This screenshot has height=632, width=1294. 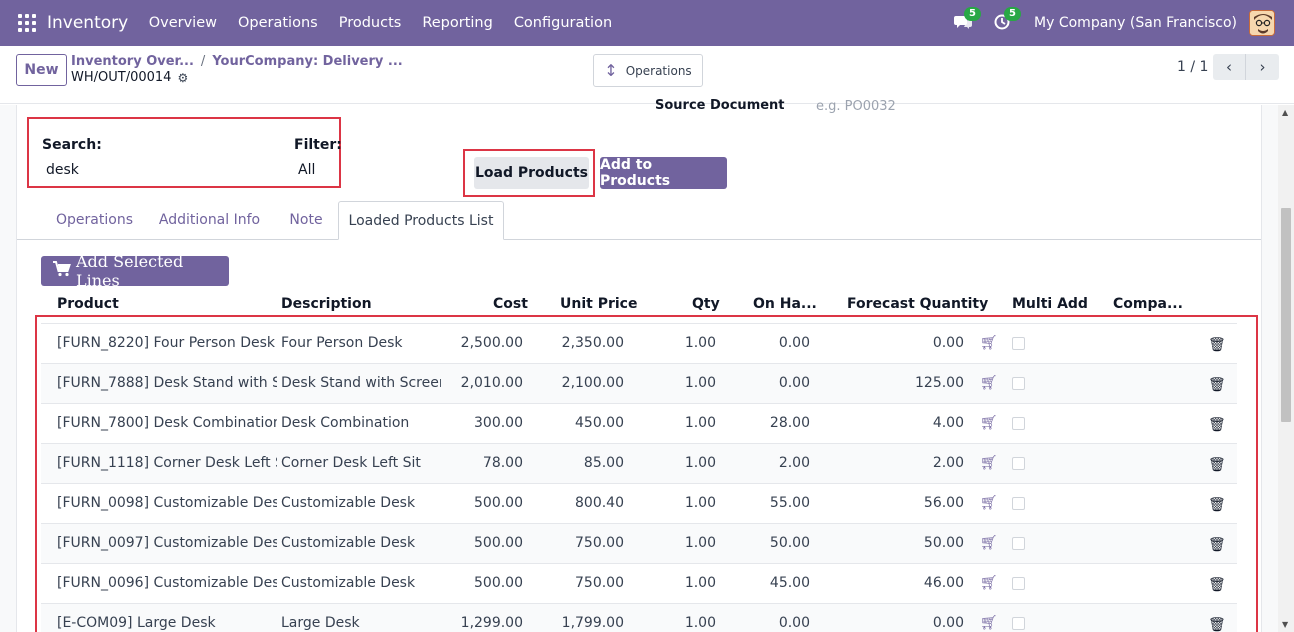 I want to click on menu-operations: Operations, so click(x=277, y=23).